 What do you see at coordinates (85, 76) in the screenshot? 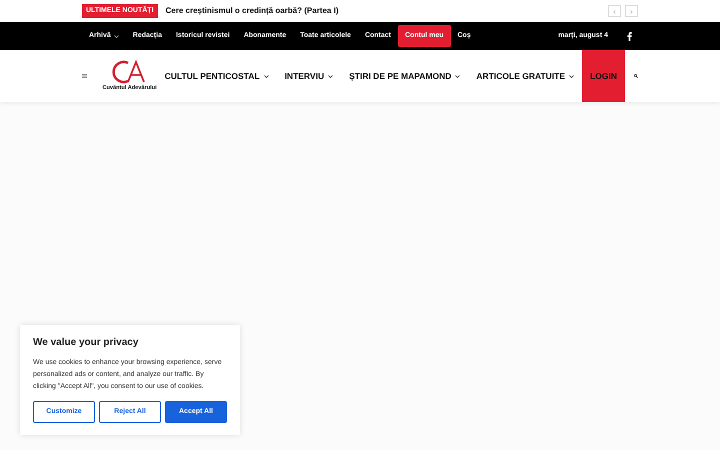
I see `menu-icon` at bounding box center [85, 76].